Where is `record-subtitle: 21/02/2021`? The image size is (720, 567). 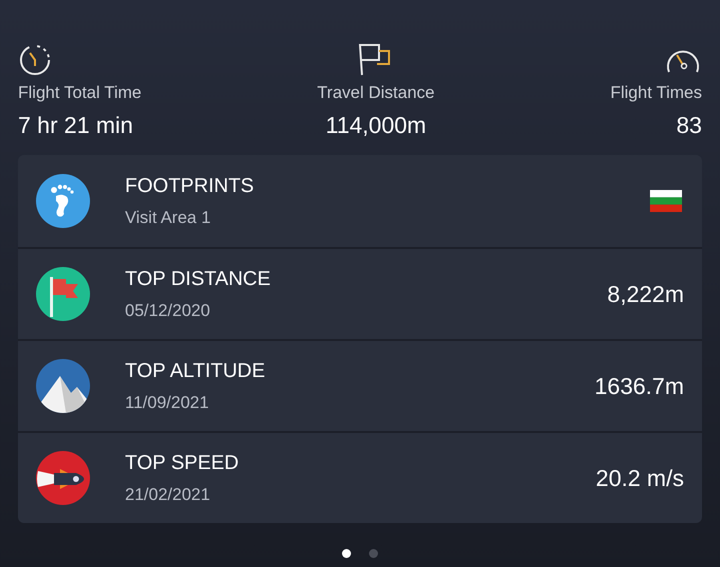 record-subtitle: 21/02/2021 is located at coordinates (168, 495).